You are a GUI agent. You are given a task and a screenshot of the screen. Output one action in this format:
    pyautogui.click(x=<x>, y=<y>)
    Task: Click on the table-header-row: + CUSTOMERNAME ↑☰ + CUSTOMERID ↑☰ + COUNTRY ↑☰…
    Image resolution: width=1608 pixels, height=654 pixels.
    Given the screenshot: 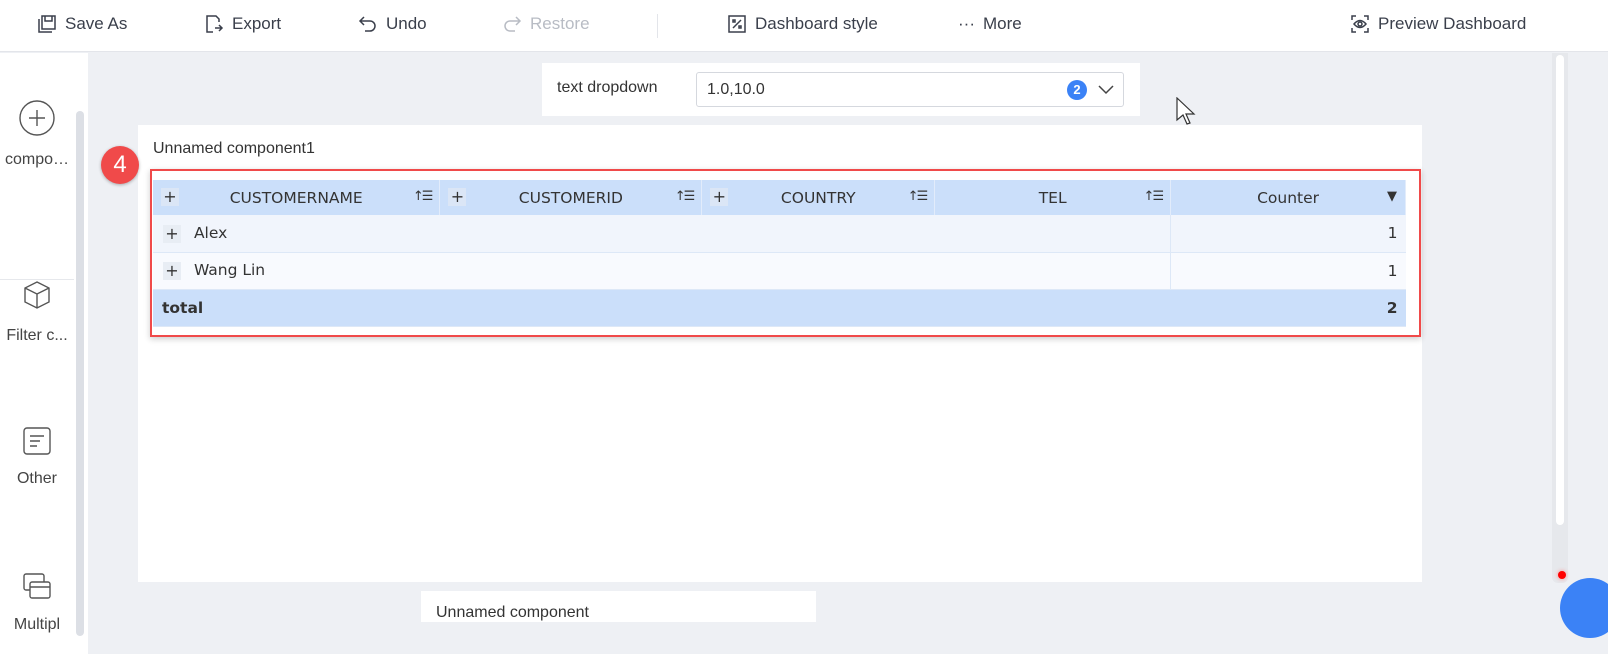 What is the action you would take?
    pyautogui.click(x=779, y=197)
    